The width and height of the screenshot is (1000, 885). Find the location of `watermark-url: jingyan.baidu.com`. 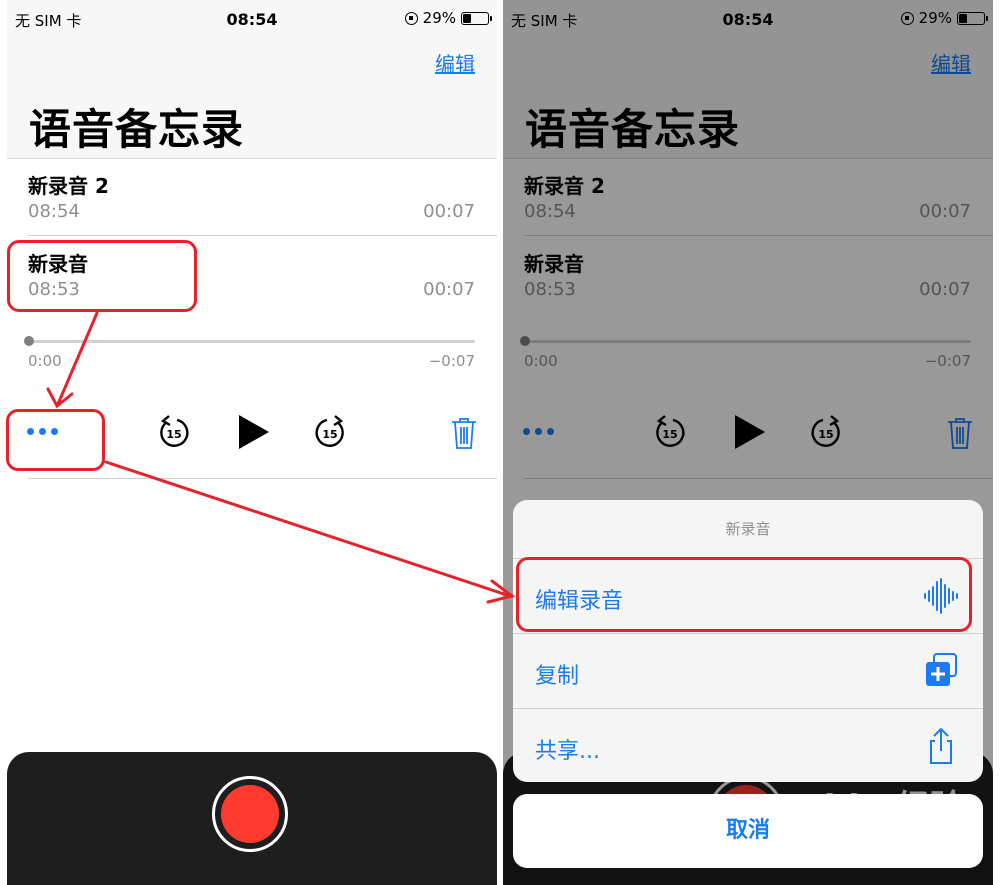

watermark-url: jingyan.baidu.com is located at coordinates (844, 847).